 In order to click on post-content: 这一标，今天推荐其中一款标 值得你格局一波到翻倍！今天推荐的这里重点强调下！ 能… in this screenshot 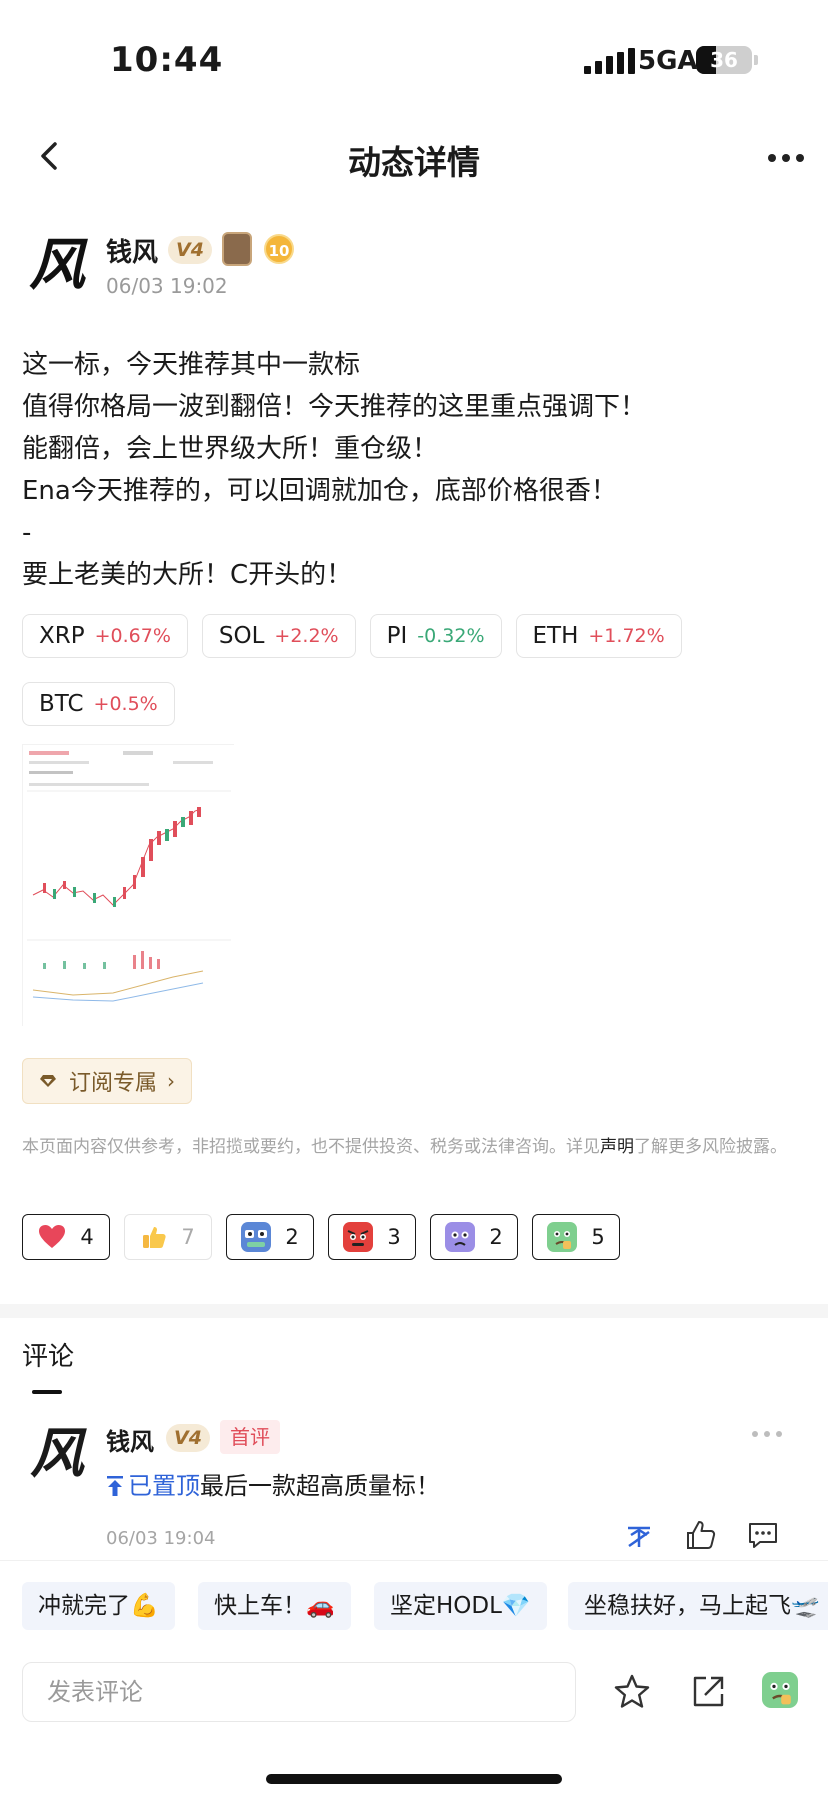, I will do `click(417, 470)`.